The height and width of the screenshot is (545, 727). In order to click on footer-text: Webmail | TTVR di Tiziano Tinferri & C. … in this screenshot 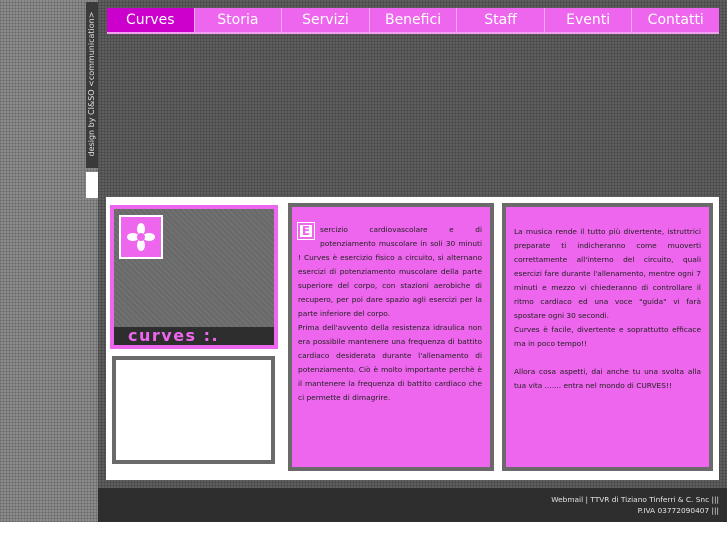, I will do `click(635, 505)`.